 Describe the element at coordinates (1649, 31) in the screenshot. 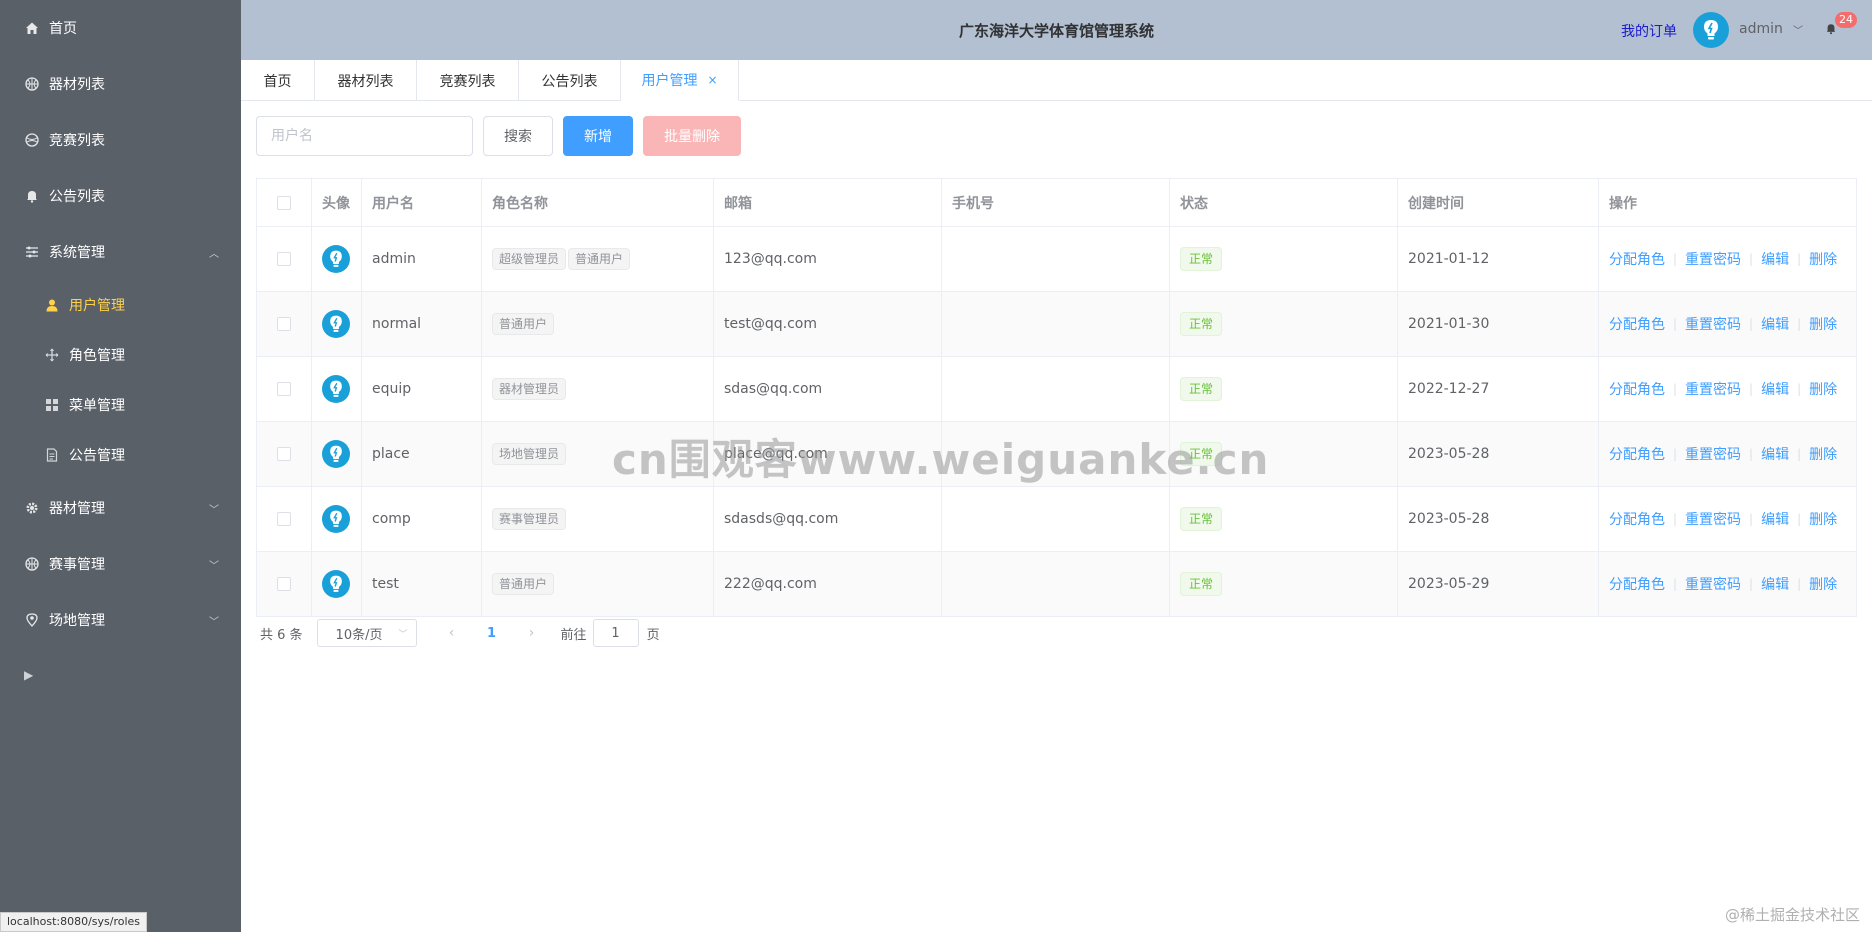

I see `my-orders-link: 我的订单` at that location.